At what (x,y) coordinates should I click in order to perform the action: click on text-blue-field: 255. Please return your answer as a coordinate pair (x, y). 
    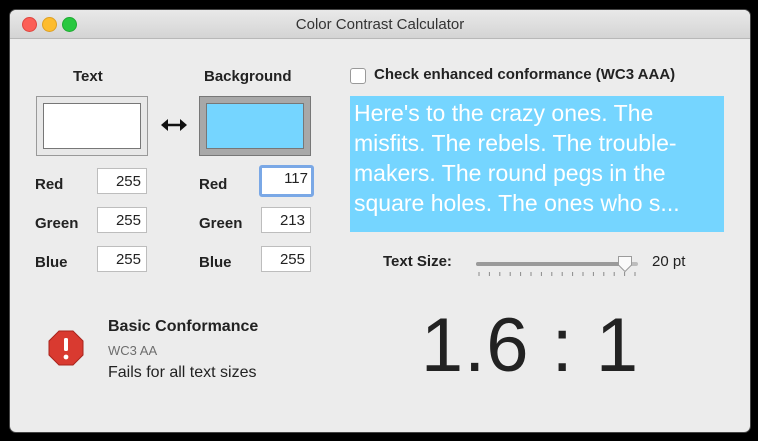
    Looking at the image, I should click on (122, 259).